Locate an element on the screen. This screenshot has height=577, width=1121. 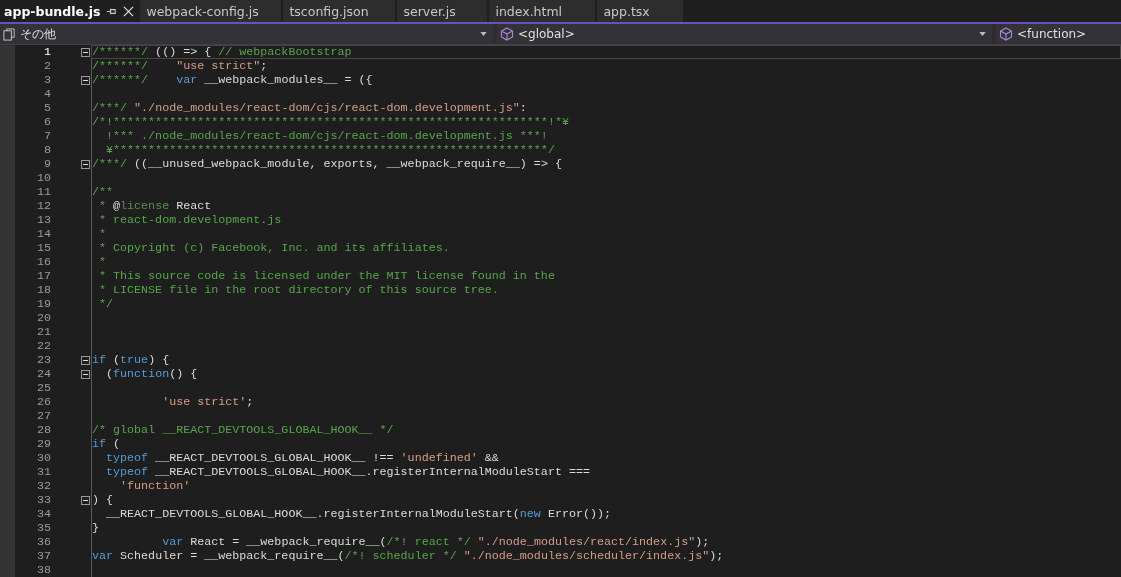
copy-icon is located at coordinates (9, 34).